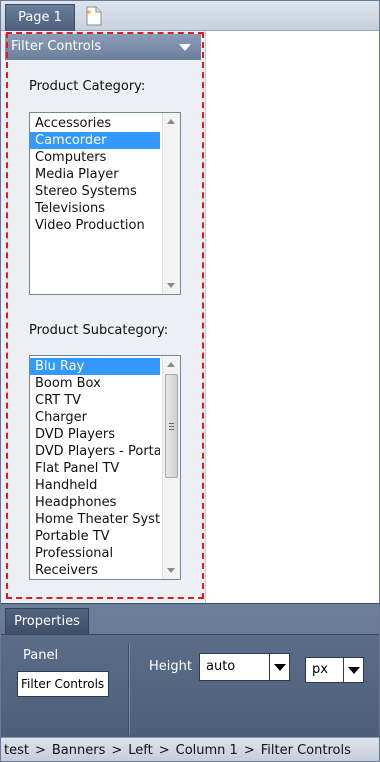  I want to click on height-dropdown-button, so click(279, 667).